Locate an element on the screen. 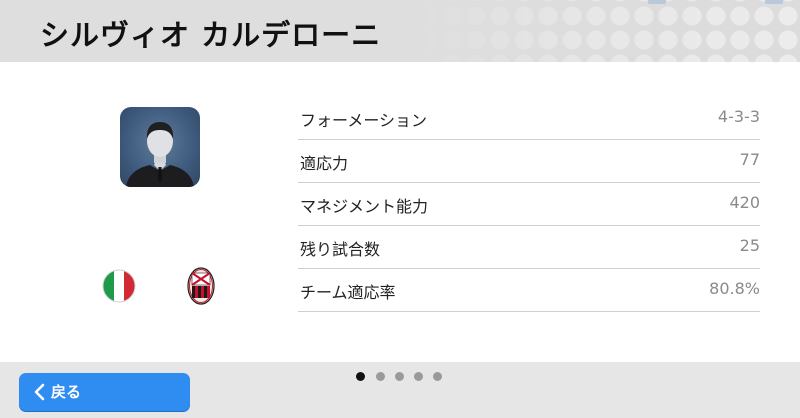 The width and height of the screenshot is (800, 418). stat-value: 25 is located at coordinates (749, 245).